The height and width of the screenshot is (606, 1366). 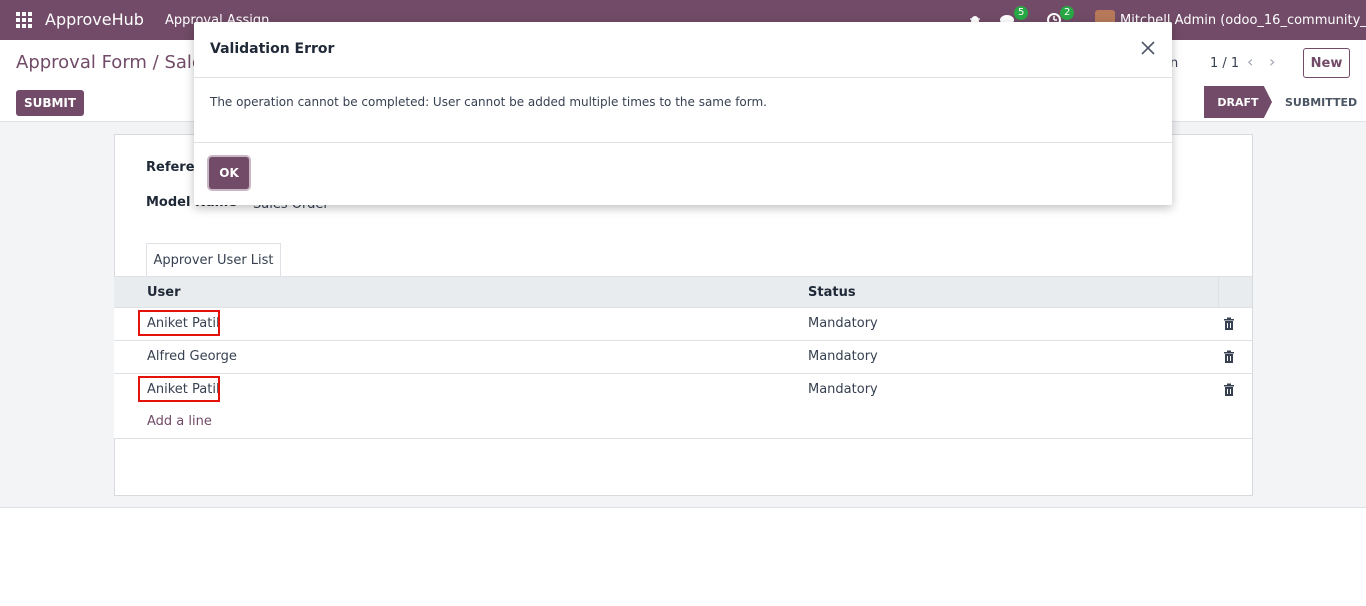 What do you see at coordinates (50, 103) in the screenshot?
I see `submit-button: SUBMIT` at bounding box center [50, 103].